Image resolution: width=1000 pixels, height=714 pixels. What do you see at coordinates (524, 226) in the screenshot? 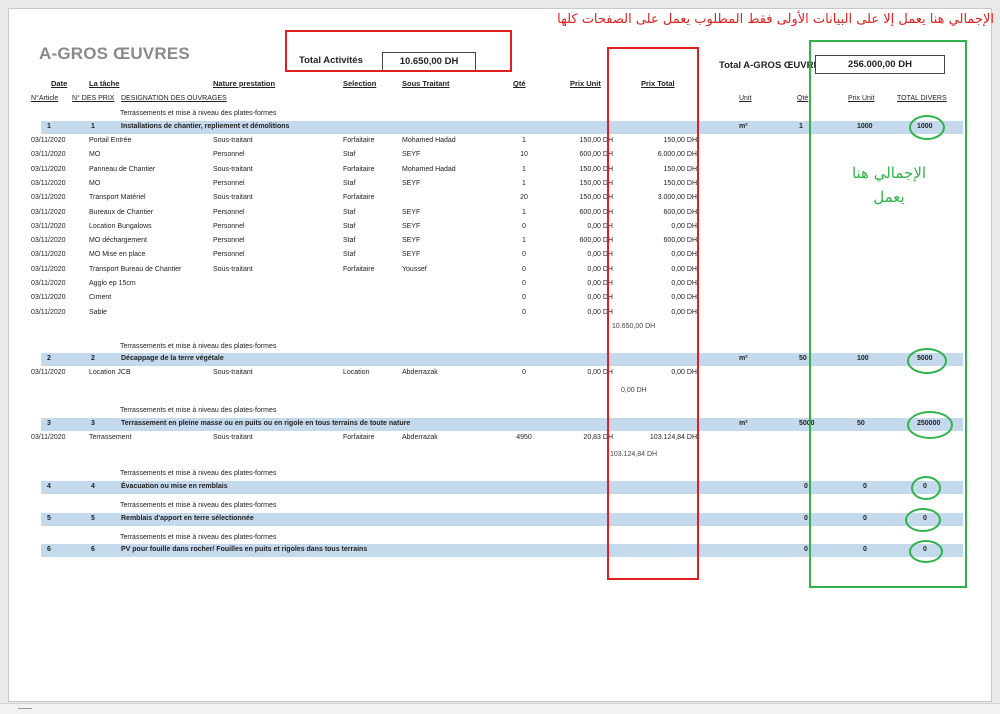
I see `task-qte: 0` at bounding box center [524, 226].